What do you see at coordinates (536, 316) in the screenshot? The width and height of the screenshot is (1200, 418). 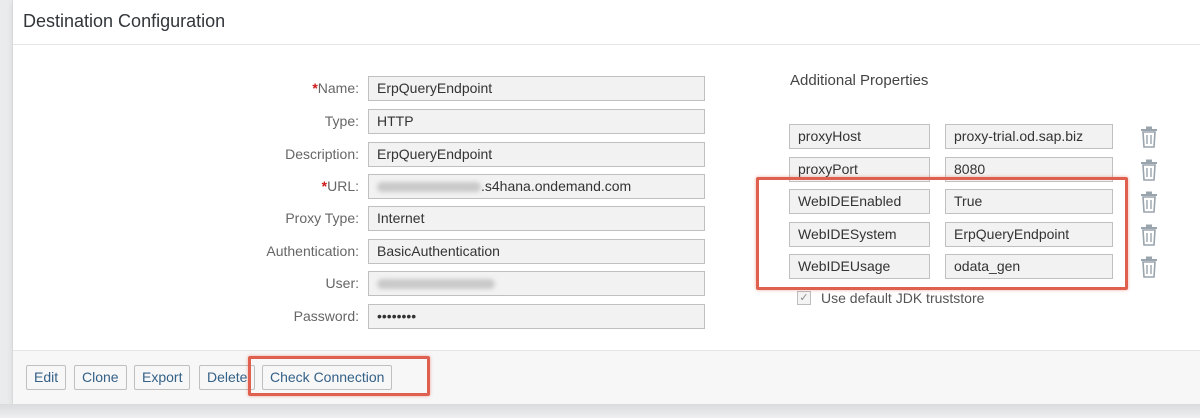 I see `password-field: ••••••••` at bounding box center [536, 316].